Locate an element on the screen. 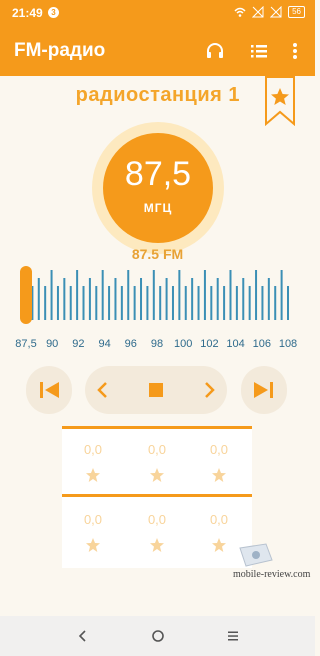 This screenshot has height=656, width=320. tuner-tick-label: 92 is located at coordinates (78, 344).